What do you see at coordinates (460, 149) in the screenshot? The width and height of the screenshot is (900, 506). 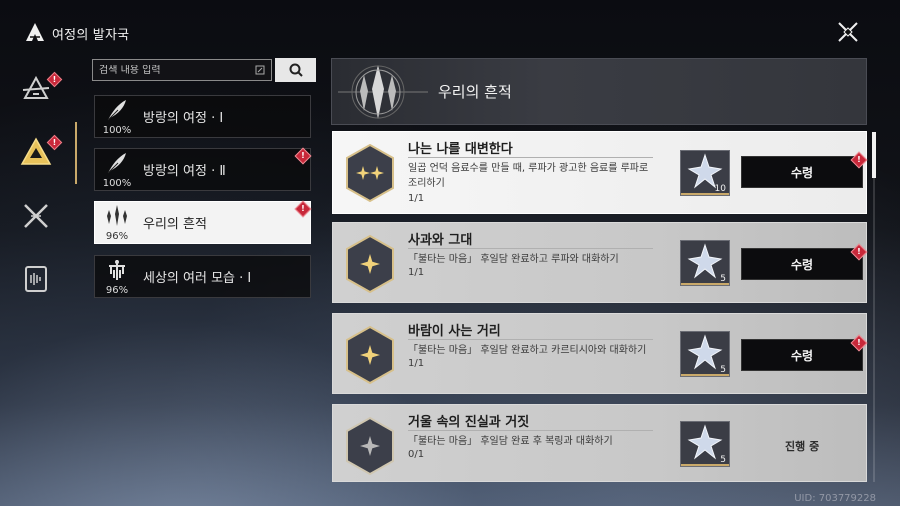 I see `quest-title: 나는 나를 대변한다` at bounding box center [460, 149].